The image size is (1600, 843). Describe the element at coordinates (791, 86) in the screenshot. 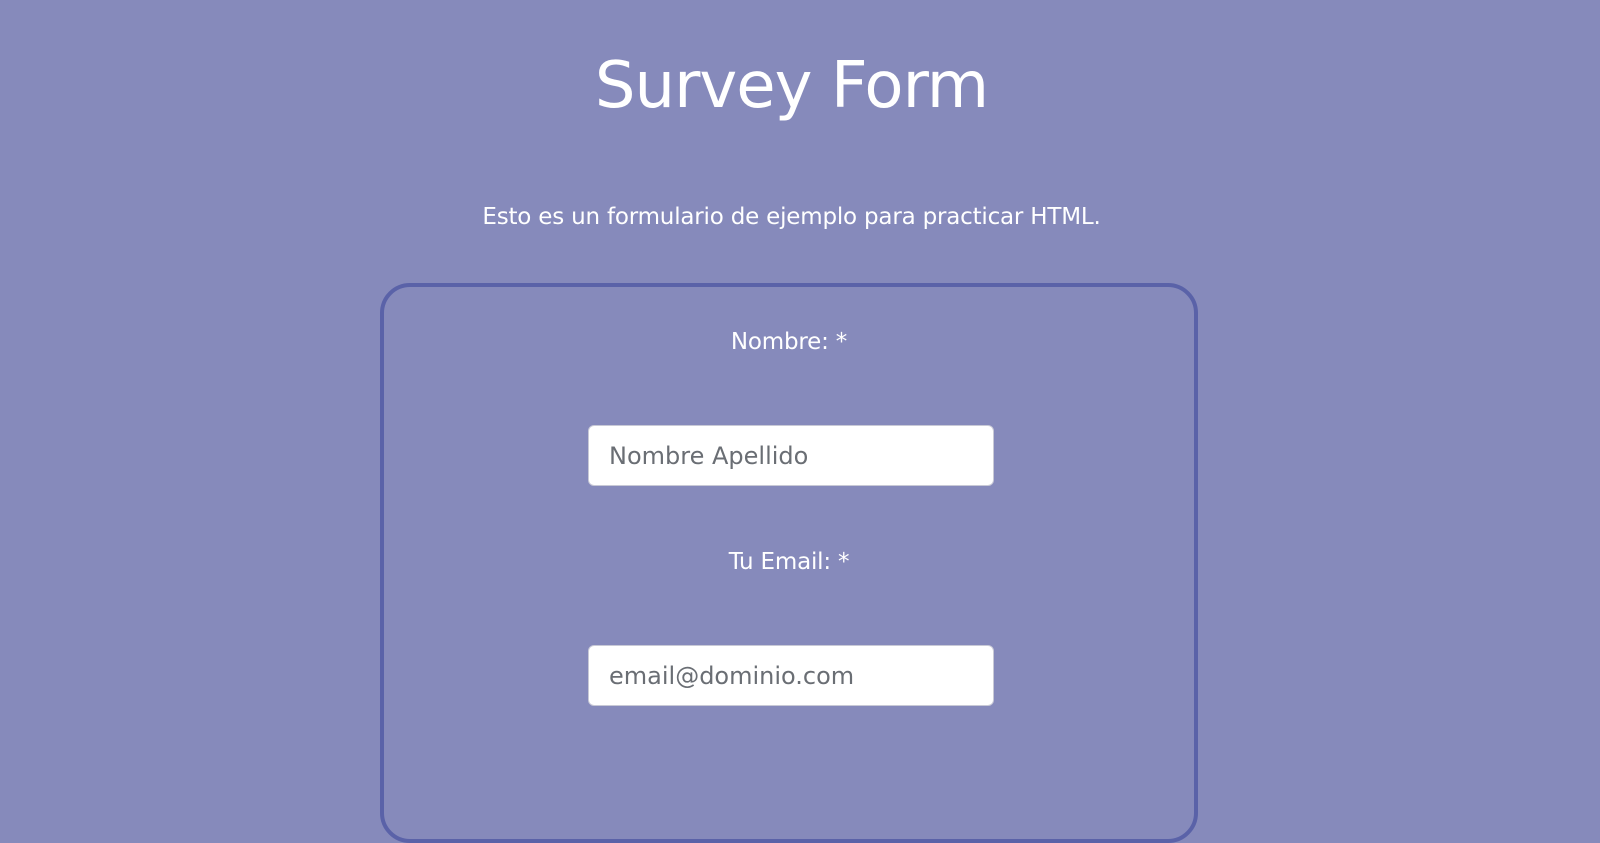

I see `page-title: Survey Form` at that location.